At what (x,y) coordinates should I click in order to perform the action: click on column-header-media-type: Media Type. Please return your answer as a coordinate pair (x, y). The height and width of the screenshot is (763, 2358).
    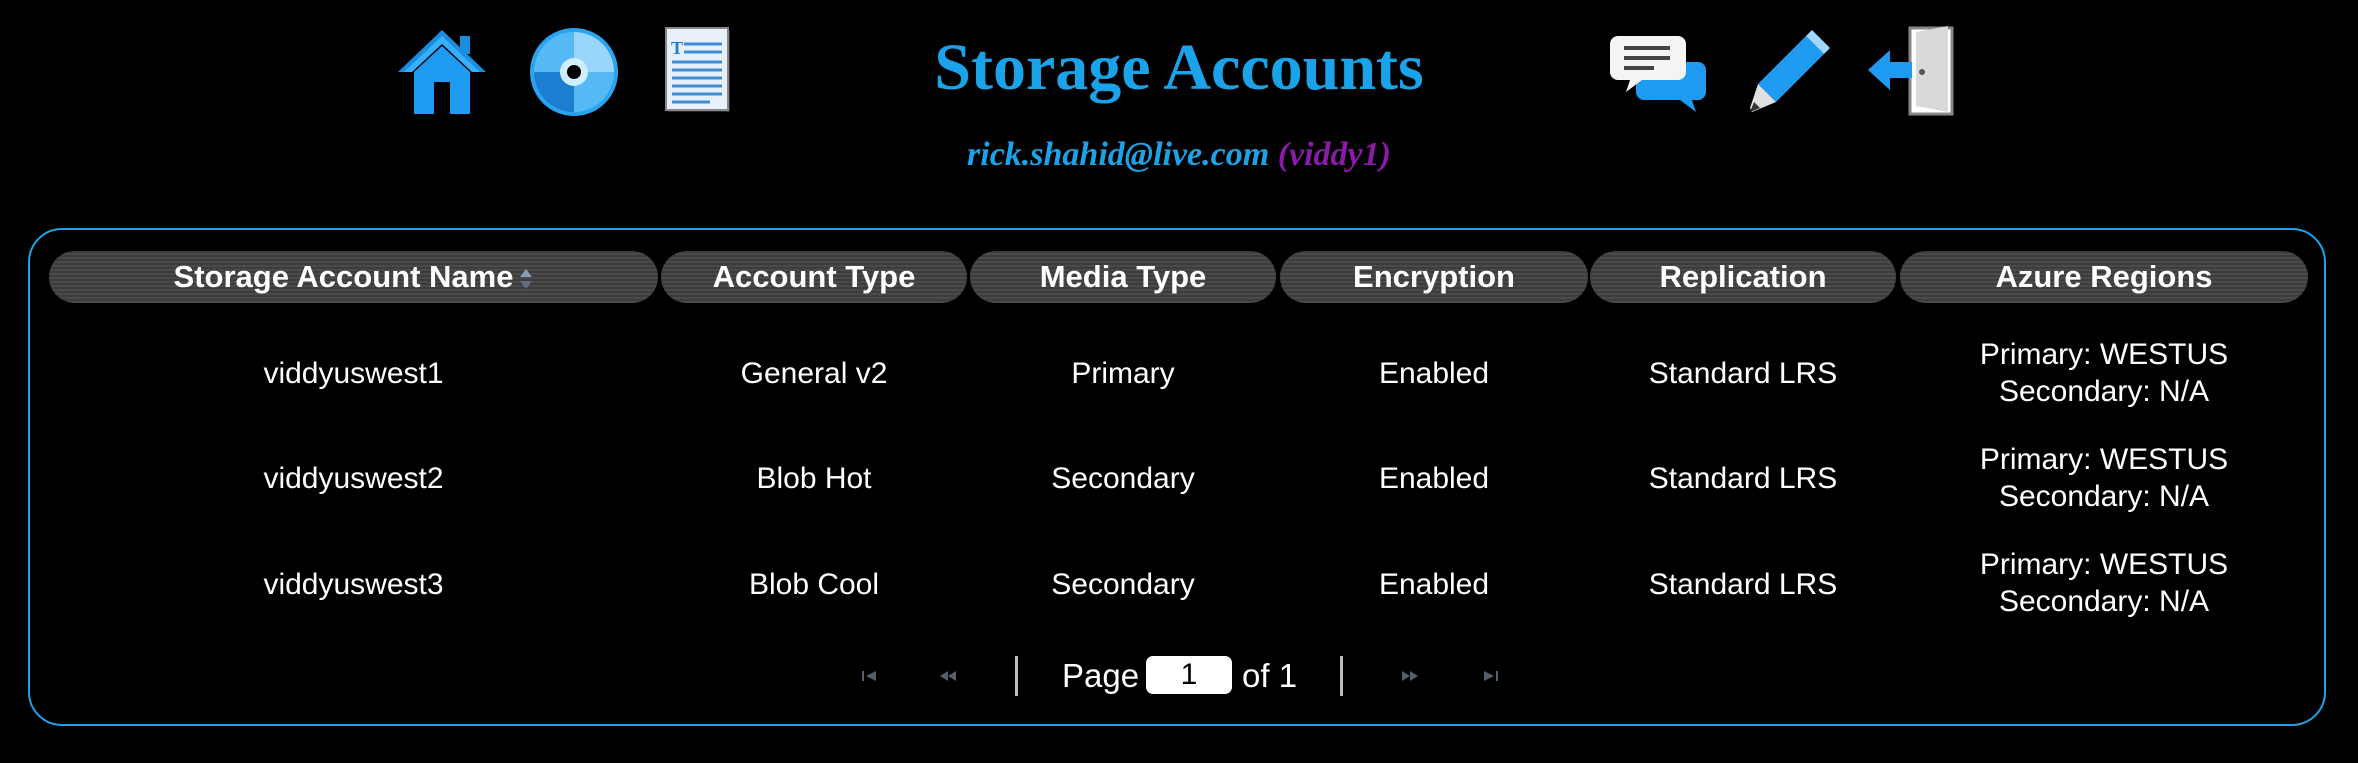
    Looking at the image, I should click on (1123, 277).